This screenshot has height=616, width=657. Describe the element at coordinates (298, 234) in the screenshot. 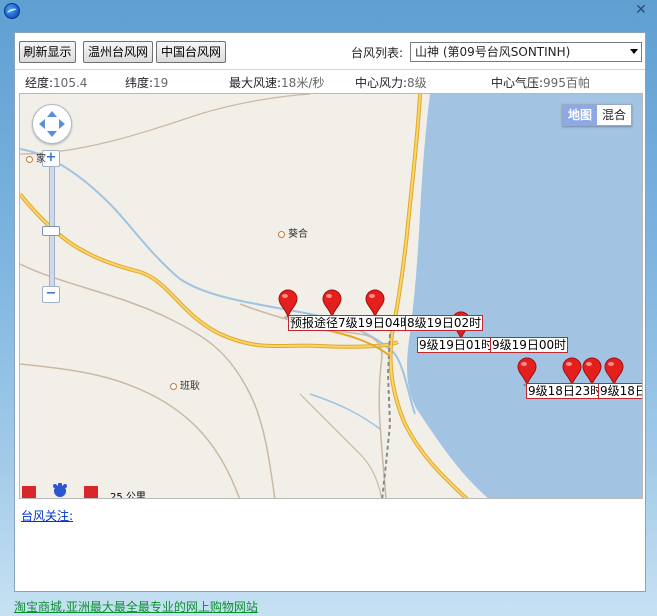

I see `place-name: 葵合` at that location.